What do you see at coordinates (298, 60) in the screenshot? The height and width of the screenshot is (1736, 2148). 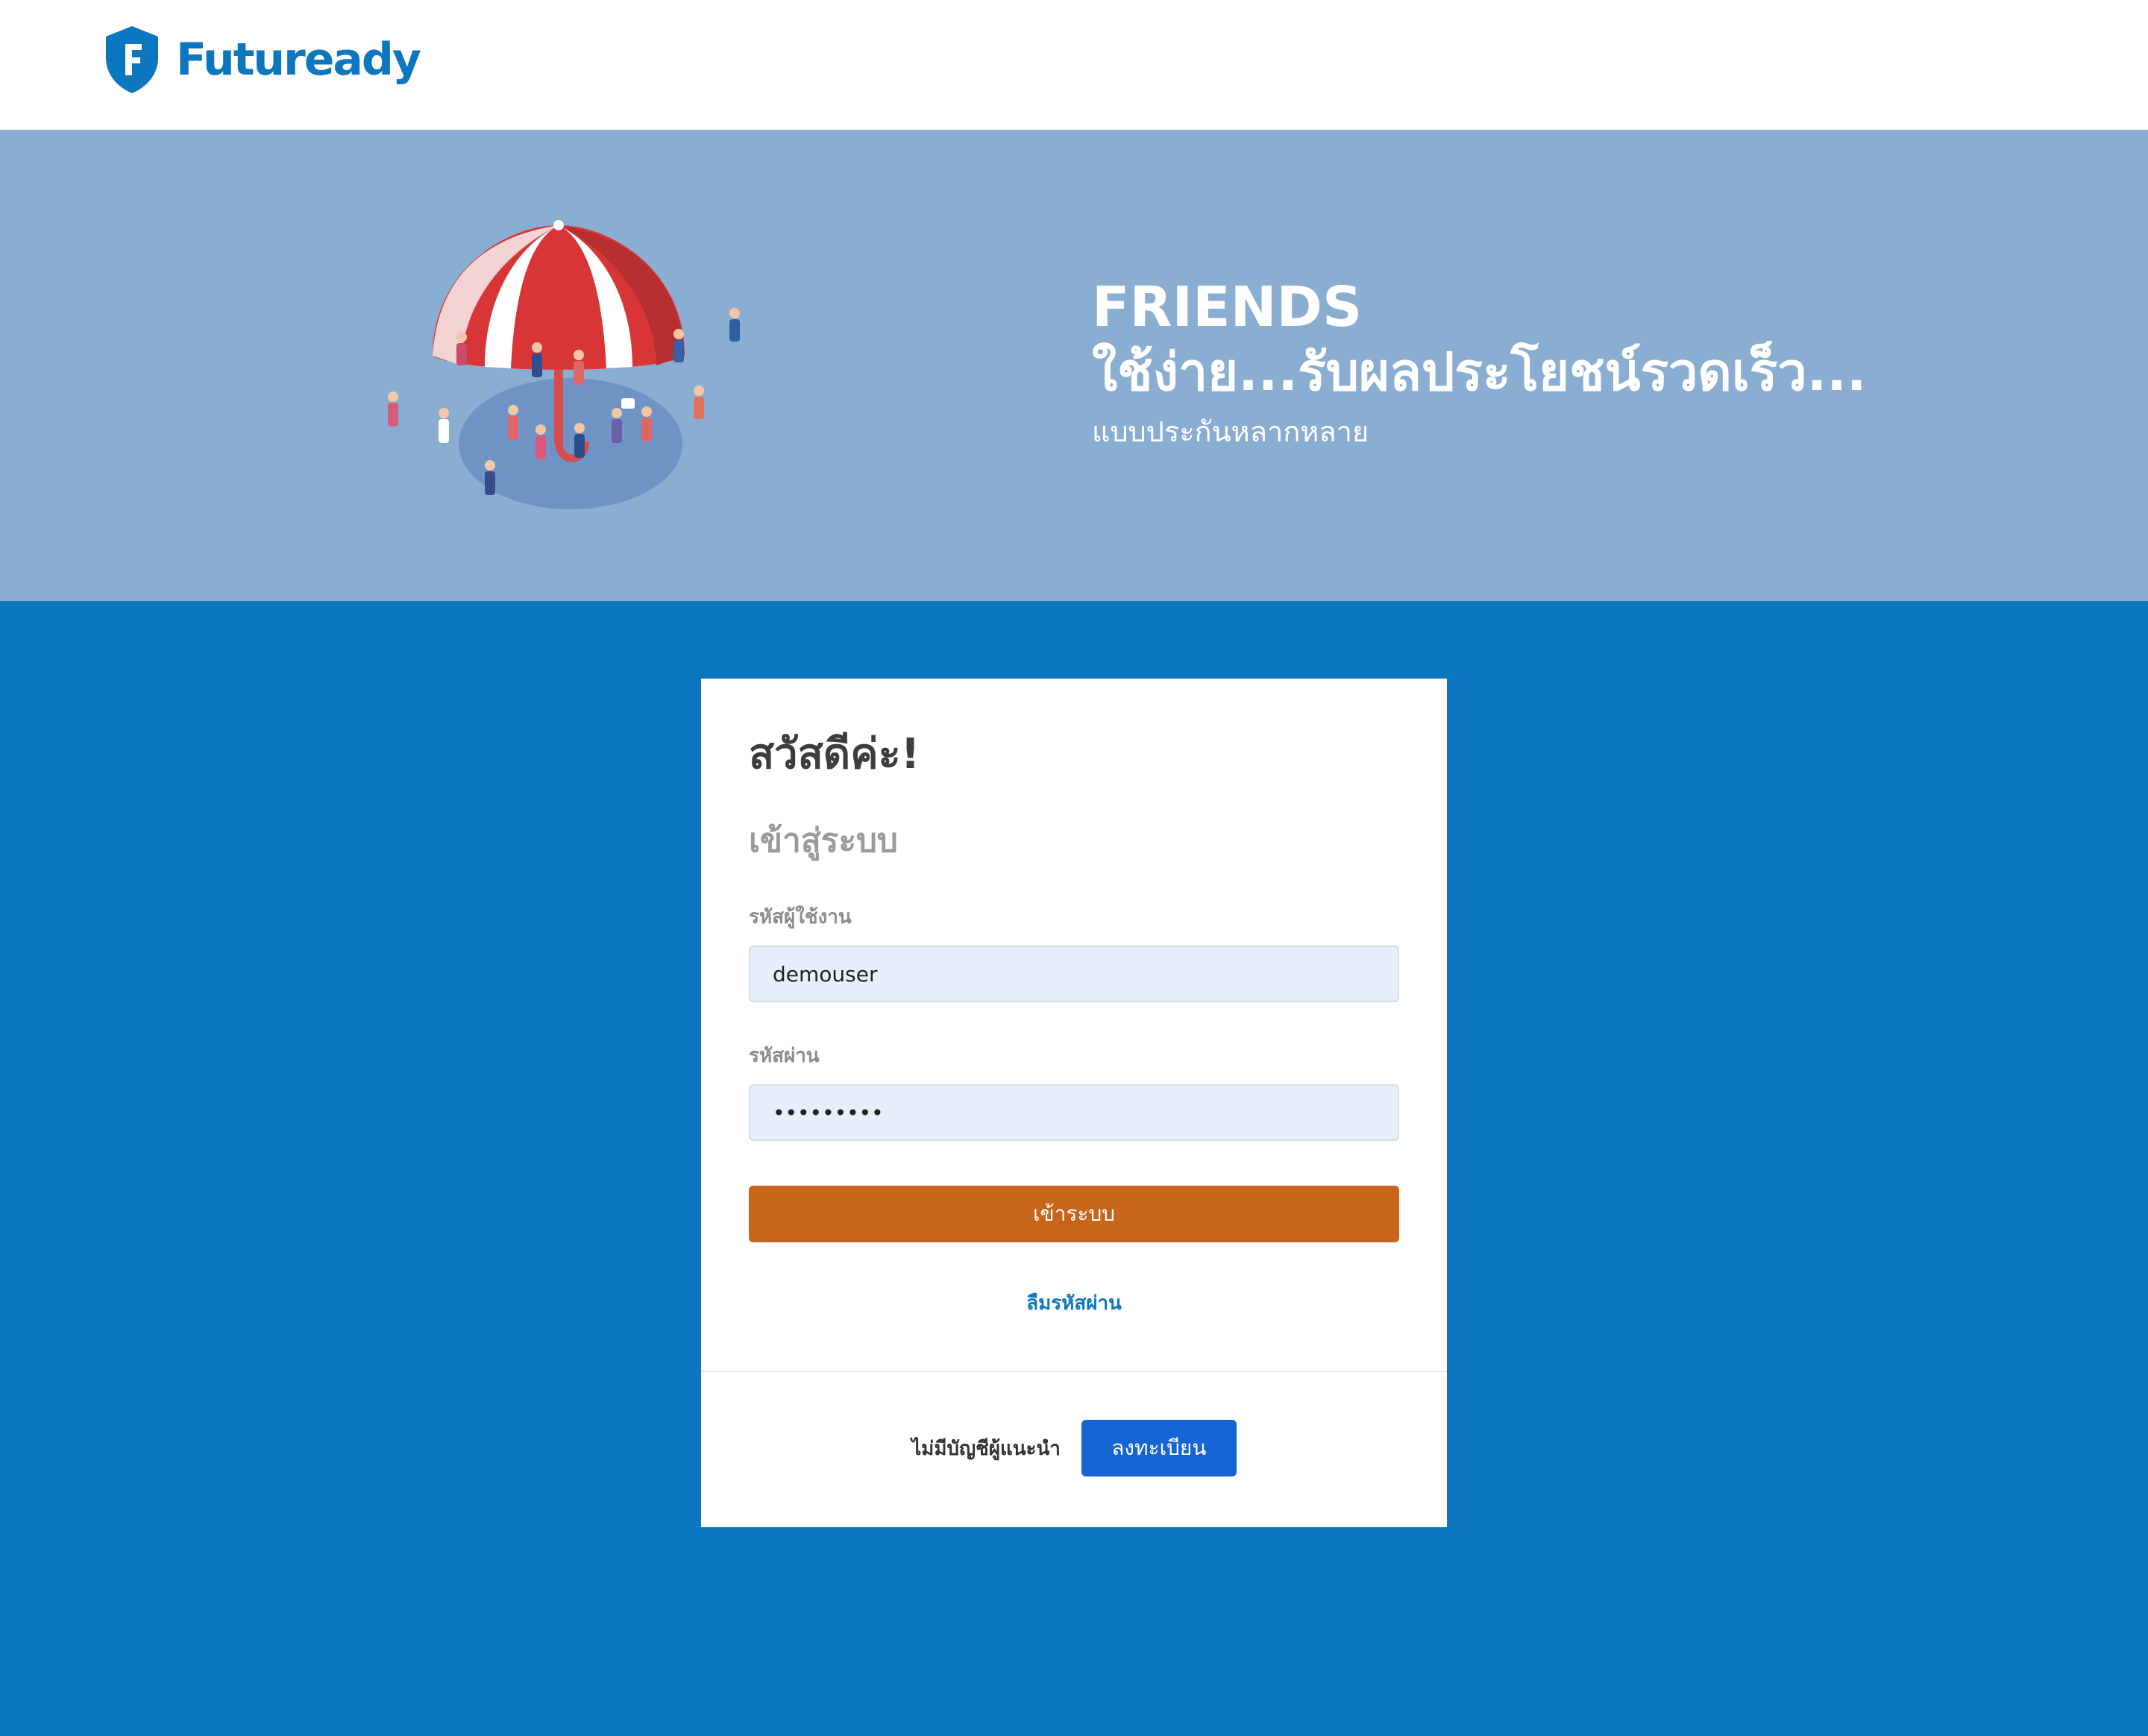 I see `brand-name: Futuready` at bounding box center [298, 60].